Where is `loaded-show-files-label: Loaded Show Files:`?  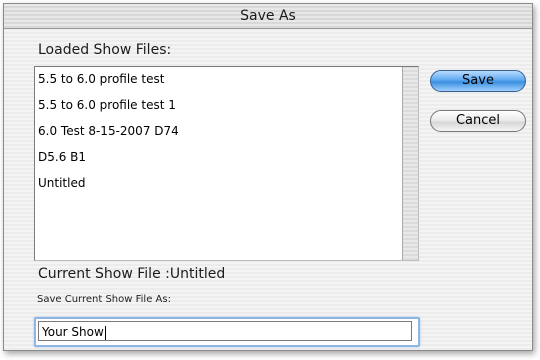 loaded-show-files-label: Loaded Show Files: is located at coordinates (105, 50).